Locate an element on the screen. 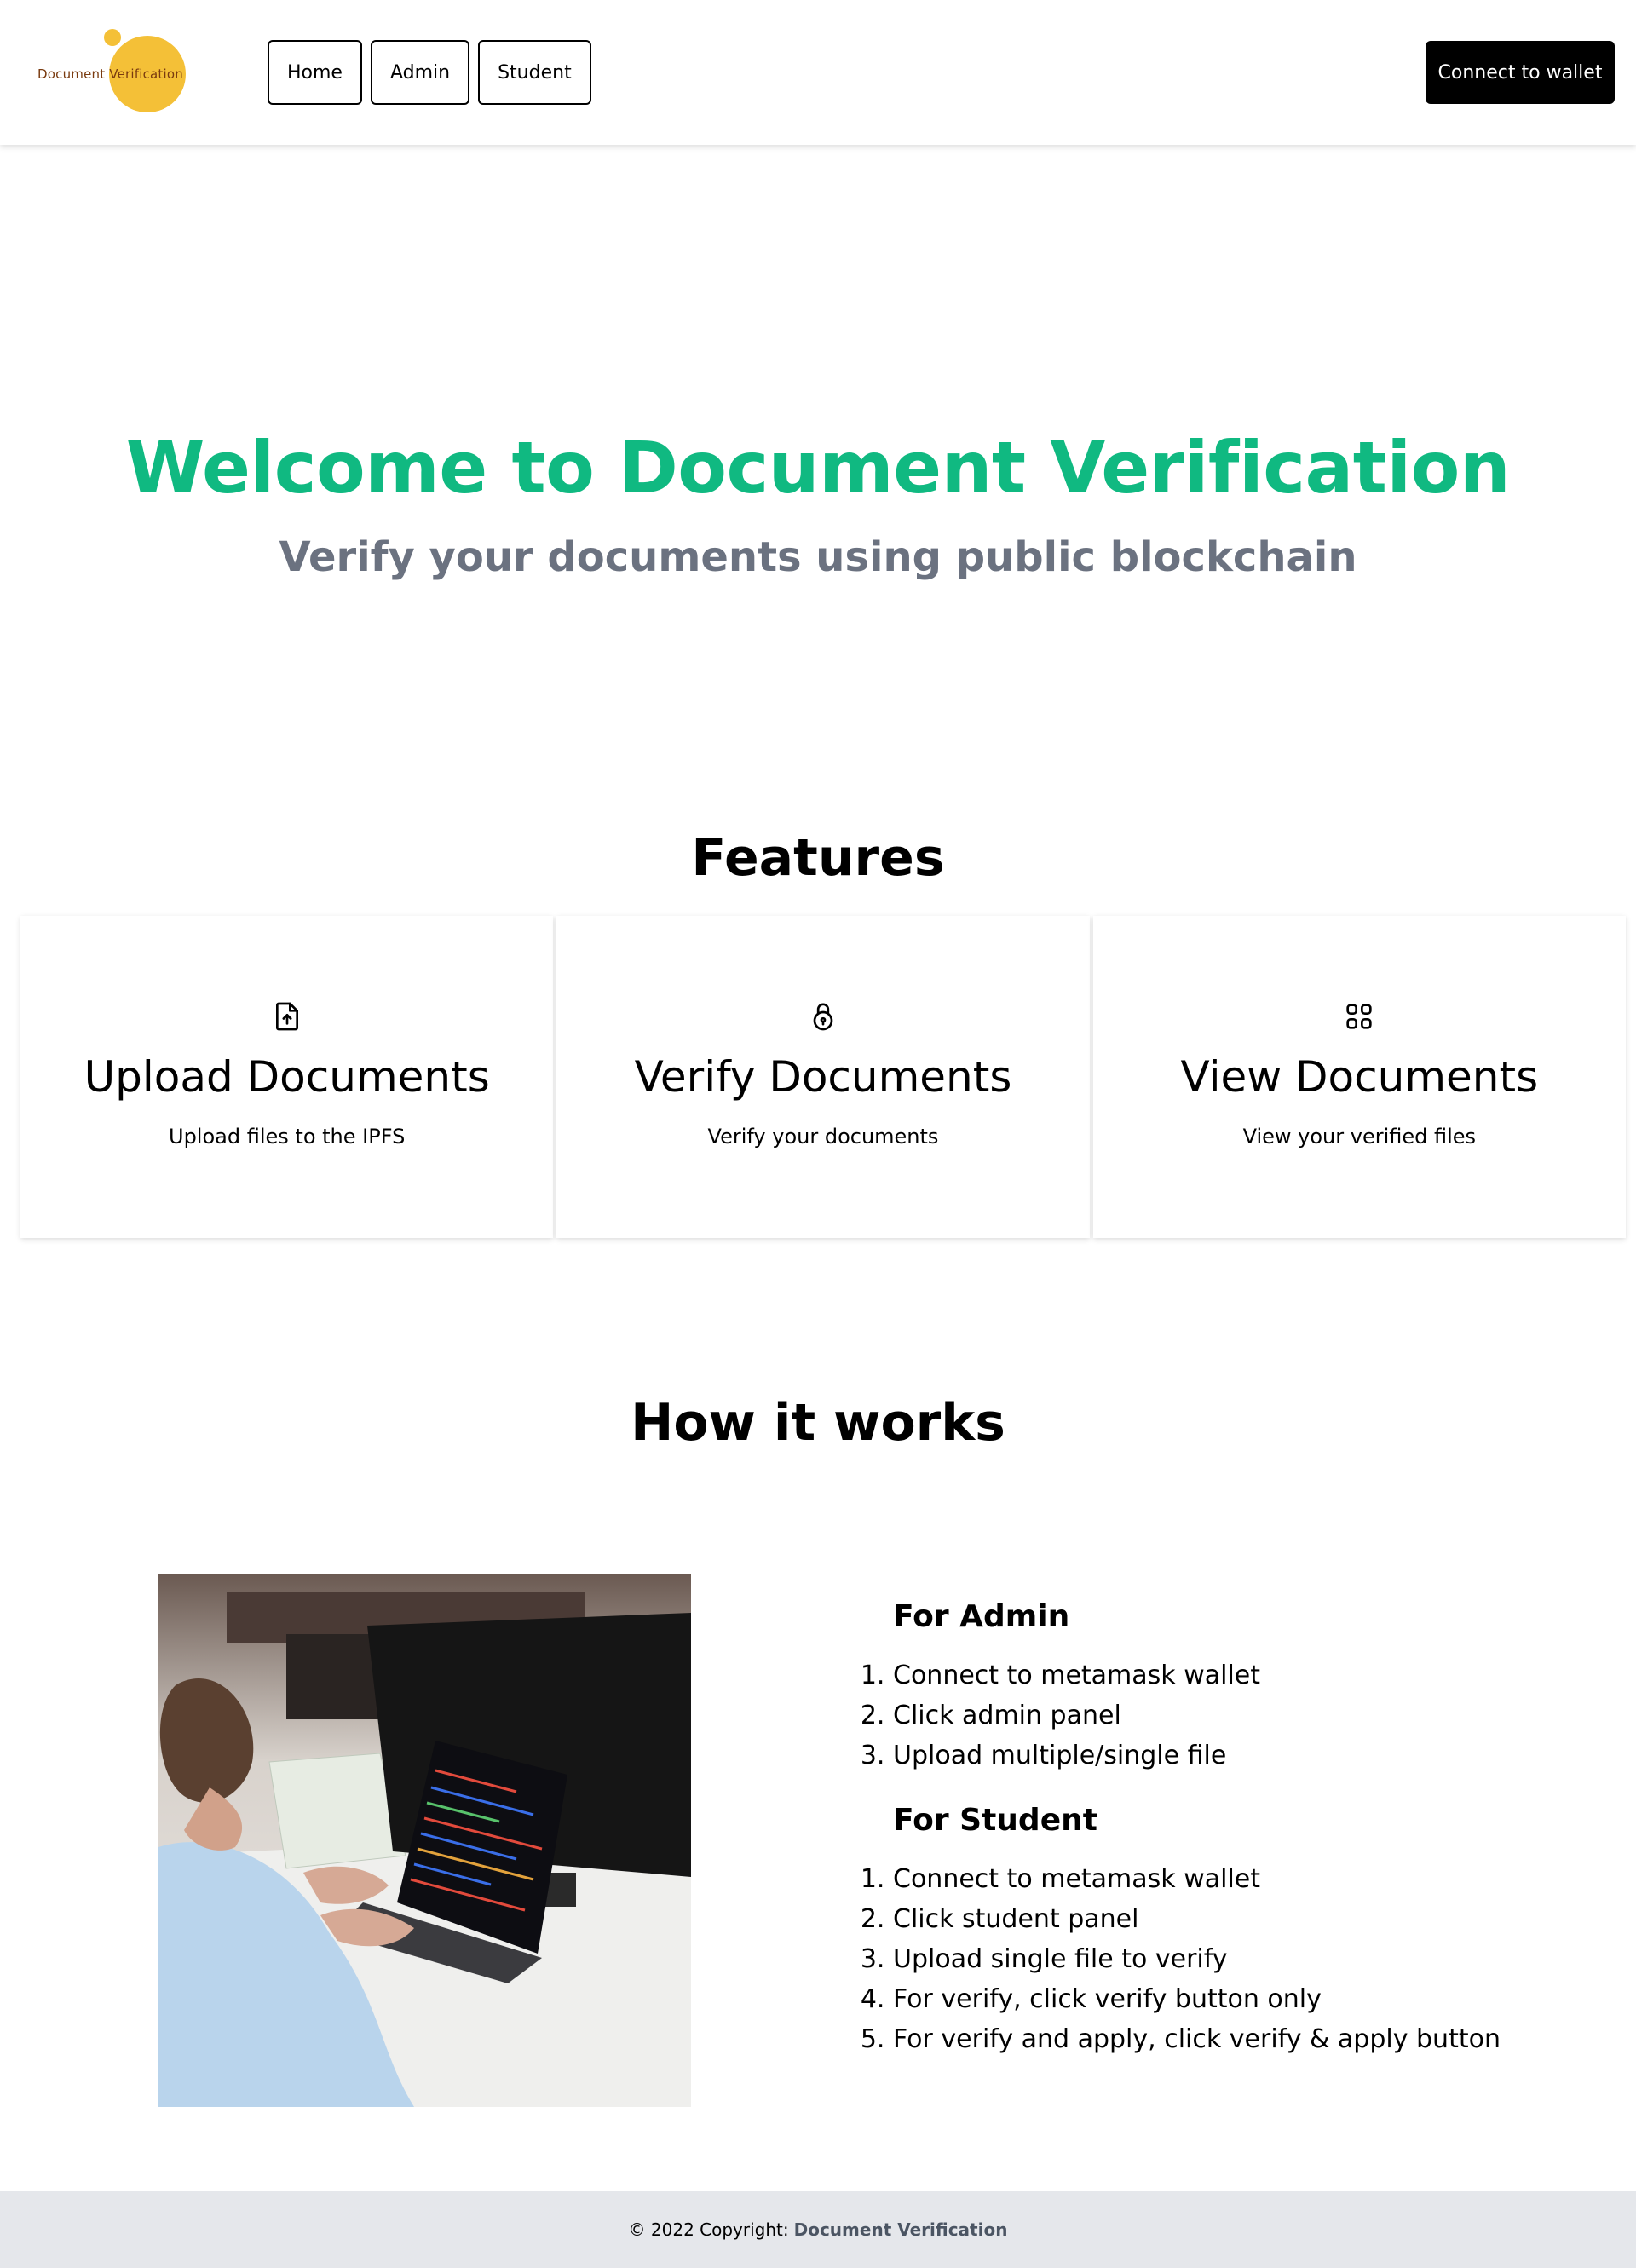  list-item: Click student panel is located at coordinates (1217, 1919).